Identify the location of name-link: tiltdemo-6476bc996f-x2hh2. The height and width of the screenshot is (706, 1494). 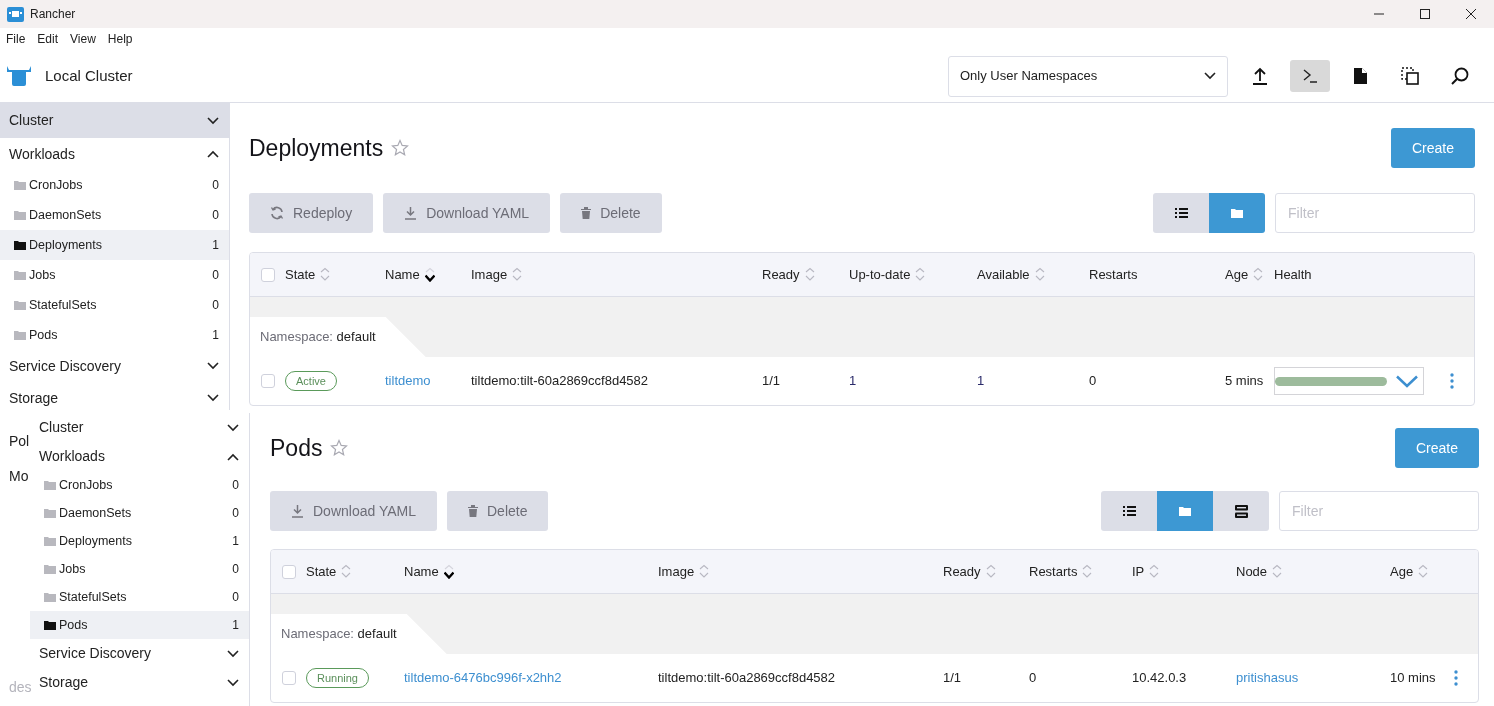
(483, 678).